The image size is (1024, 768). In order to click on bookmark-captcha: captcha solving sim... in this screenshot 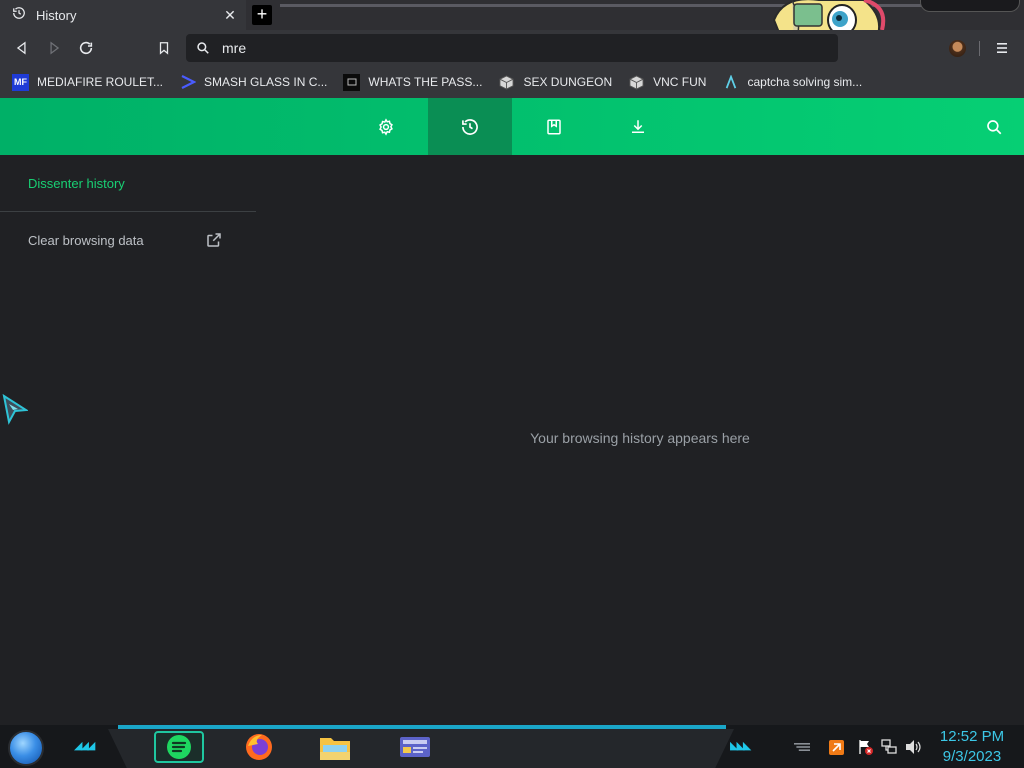, I will do `click(792, 82)`.